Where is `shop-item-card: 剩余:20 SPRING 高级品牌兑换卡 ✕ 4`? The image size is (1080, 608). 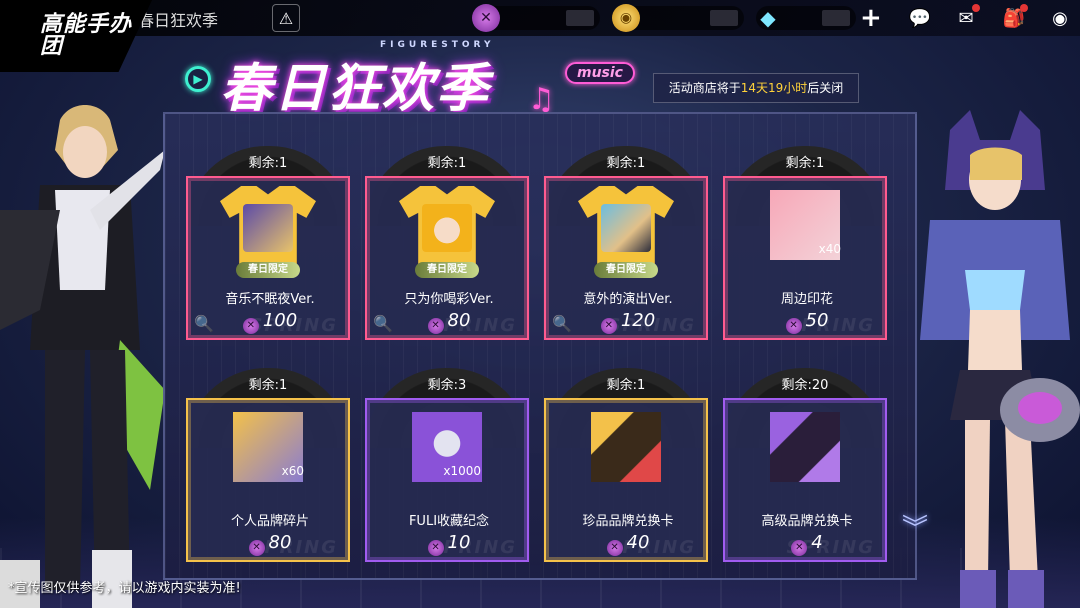 shop-item-card: 剩余:20 SPRING 高级品牌兑换卡 ✕ 4 is located at coordinates (805, 465).